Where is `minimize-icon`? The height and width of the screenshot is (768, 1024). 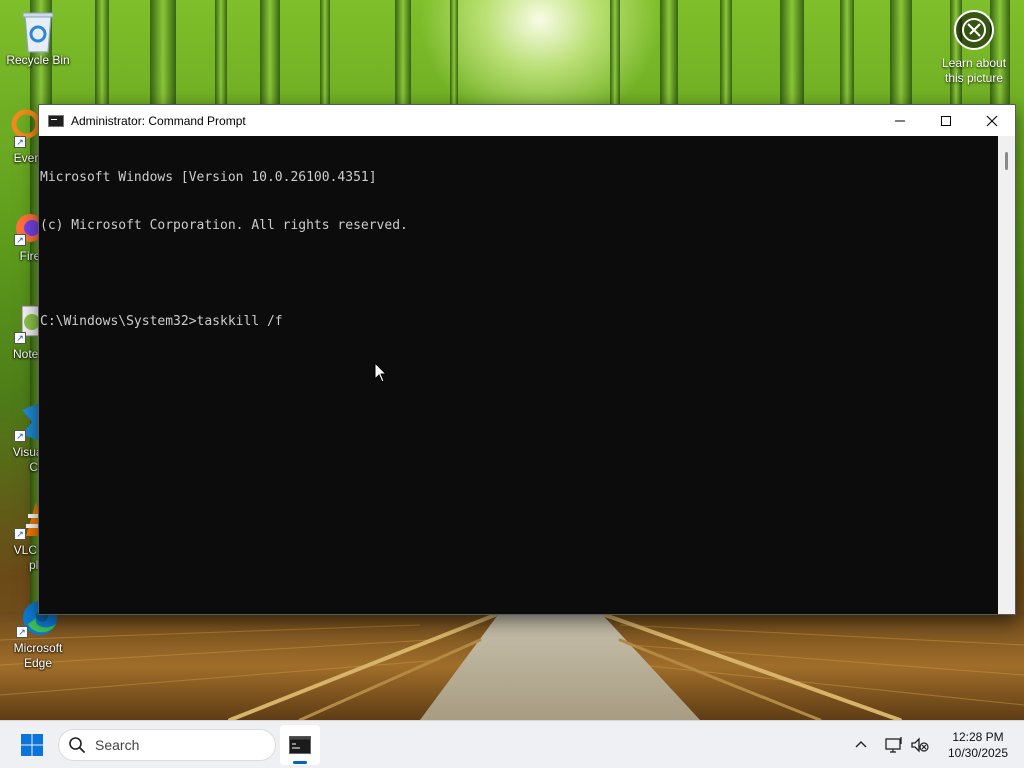 minimize-icon is located at coordinates (900, 120).